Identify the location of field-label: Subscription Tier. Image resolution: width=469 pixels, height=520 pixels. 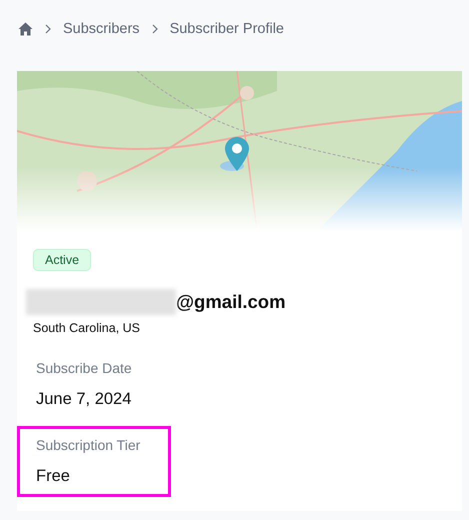
(88, 445).